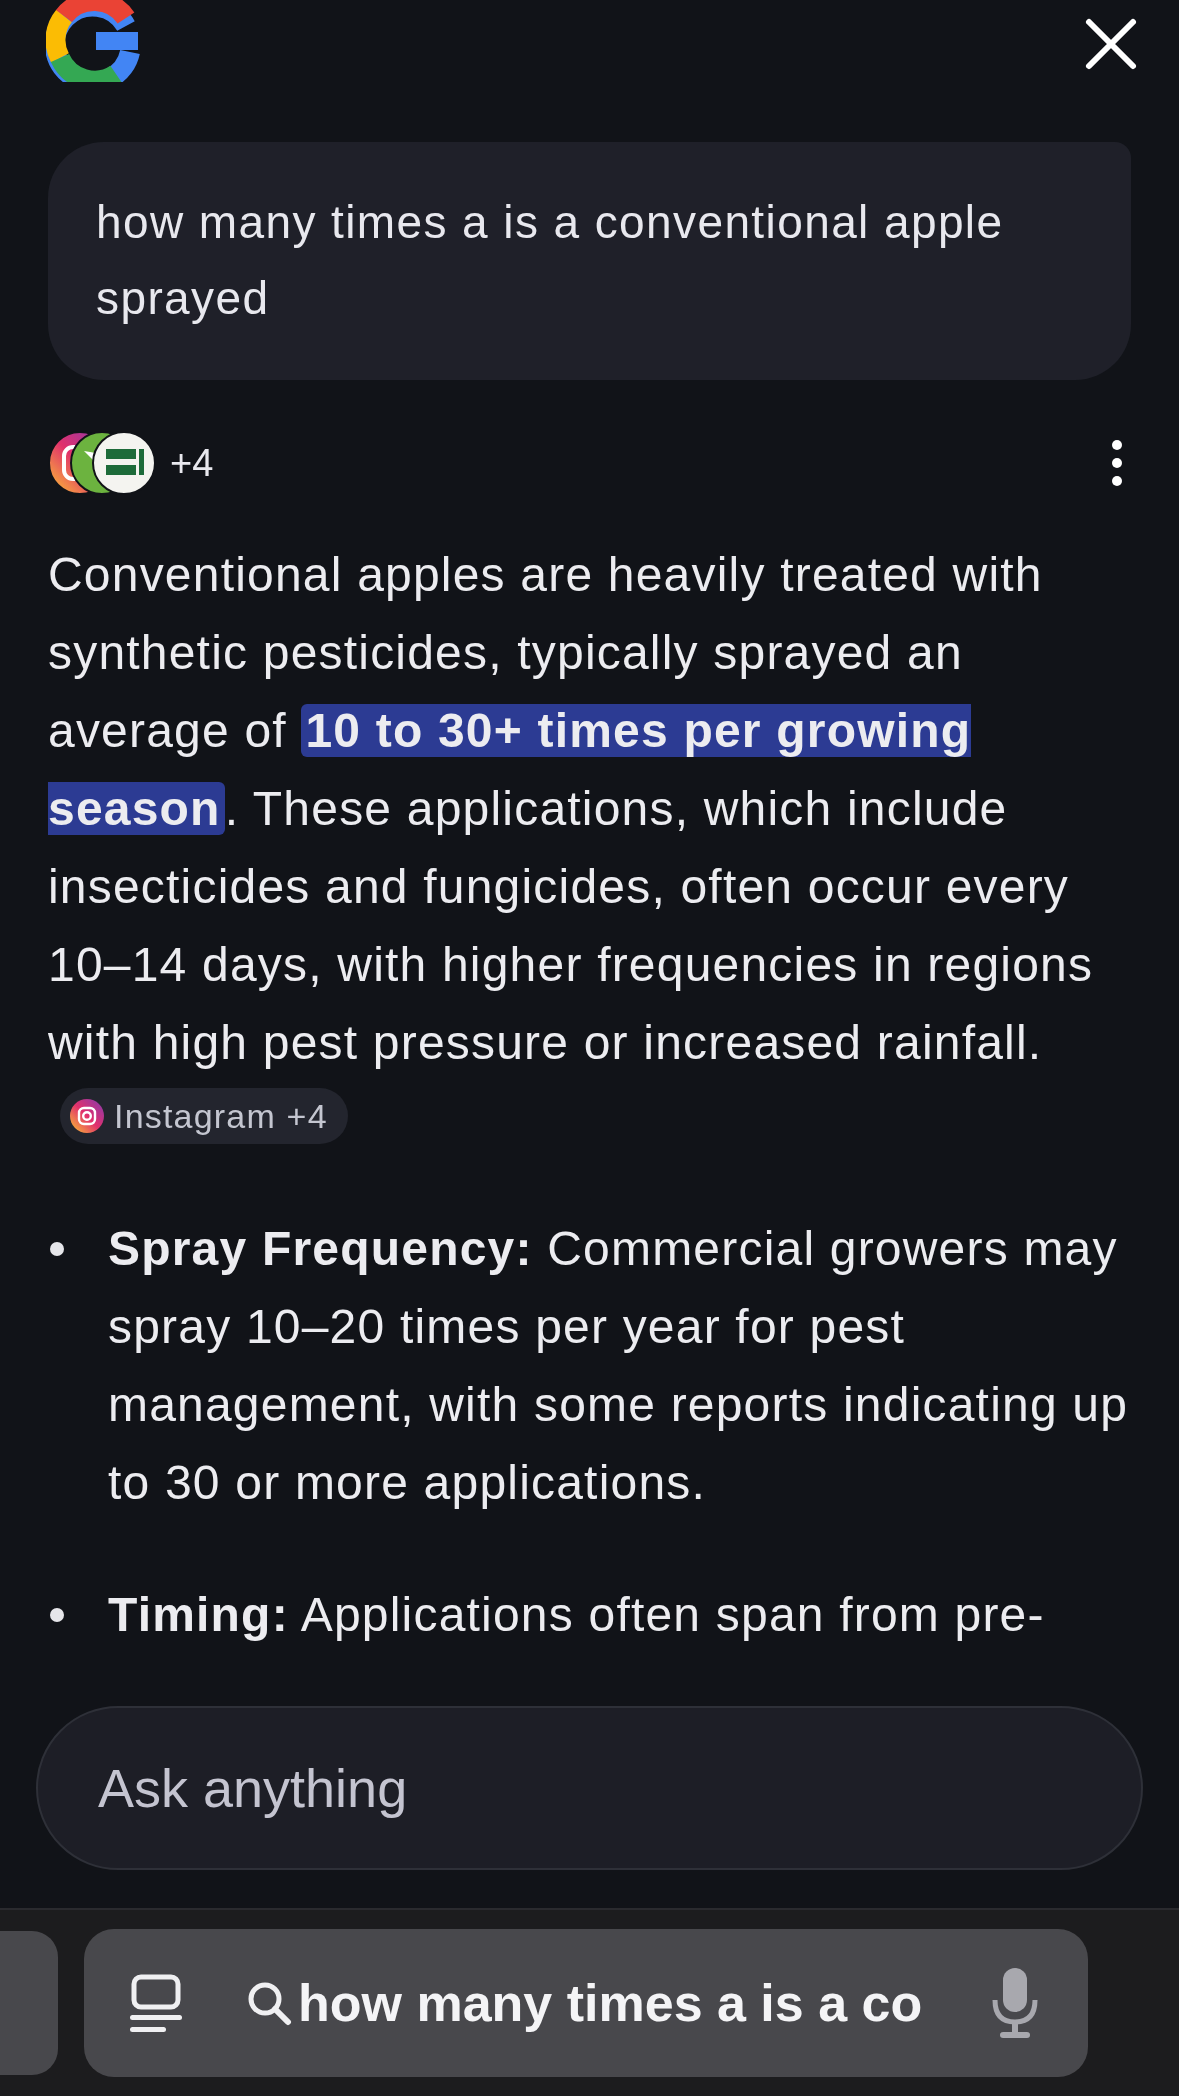  Describe the element at coordinates (619, 1366) in the screenshot. I see `bullet-text: Spray Frequency: Commercial growers may spray 10–20 times per year for pest management, with some reports indicating up to 30 or more applications.` at that location.